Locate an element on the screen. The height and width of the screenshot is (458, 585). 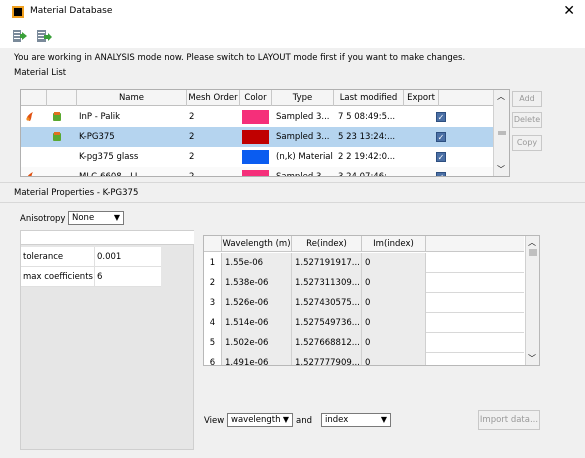
col-color: Color is located at coordinates (256, 98).